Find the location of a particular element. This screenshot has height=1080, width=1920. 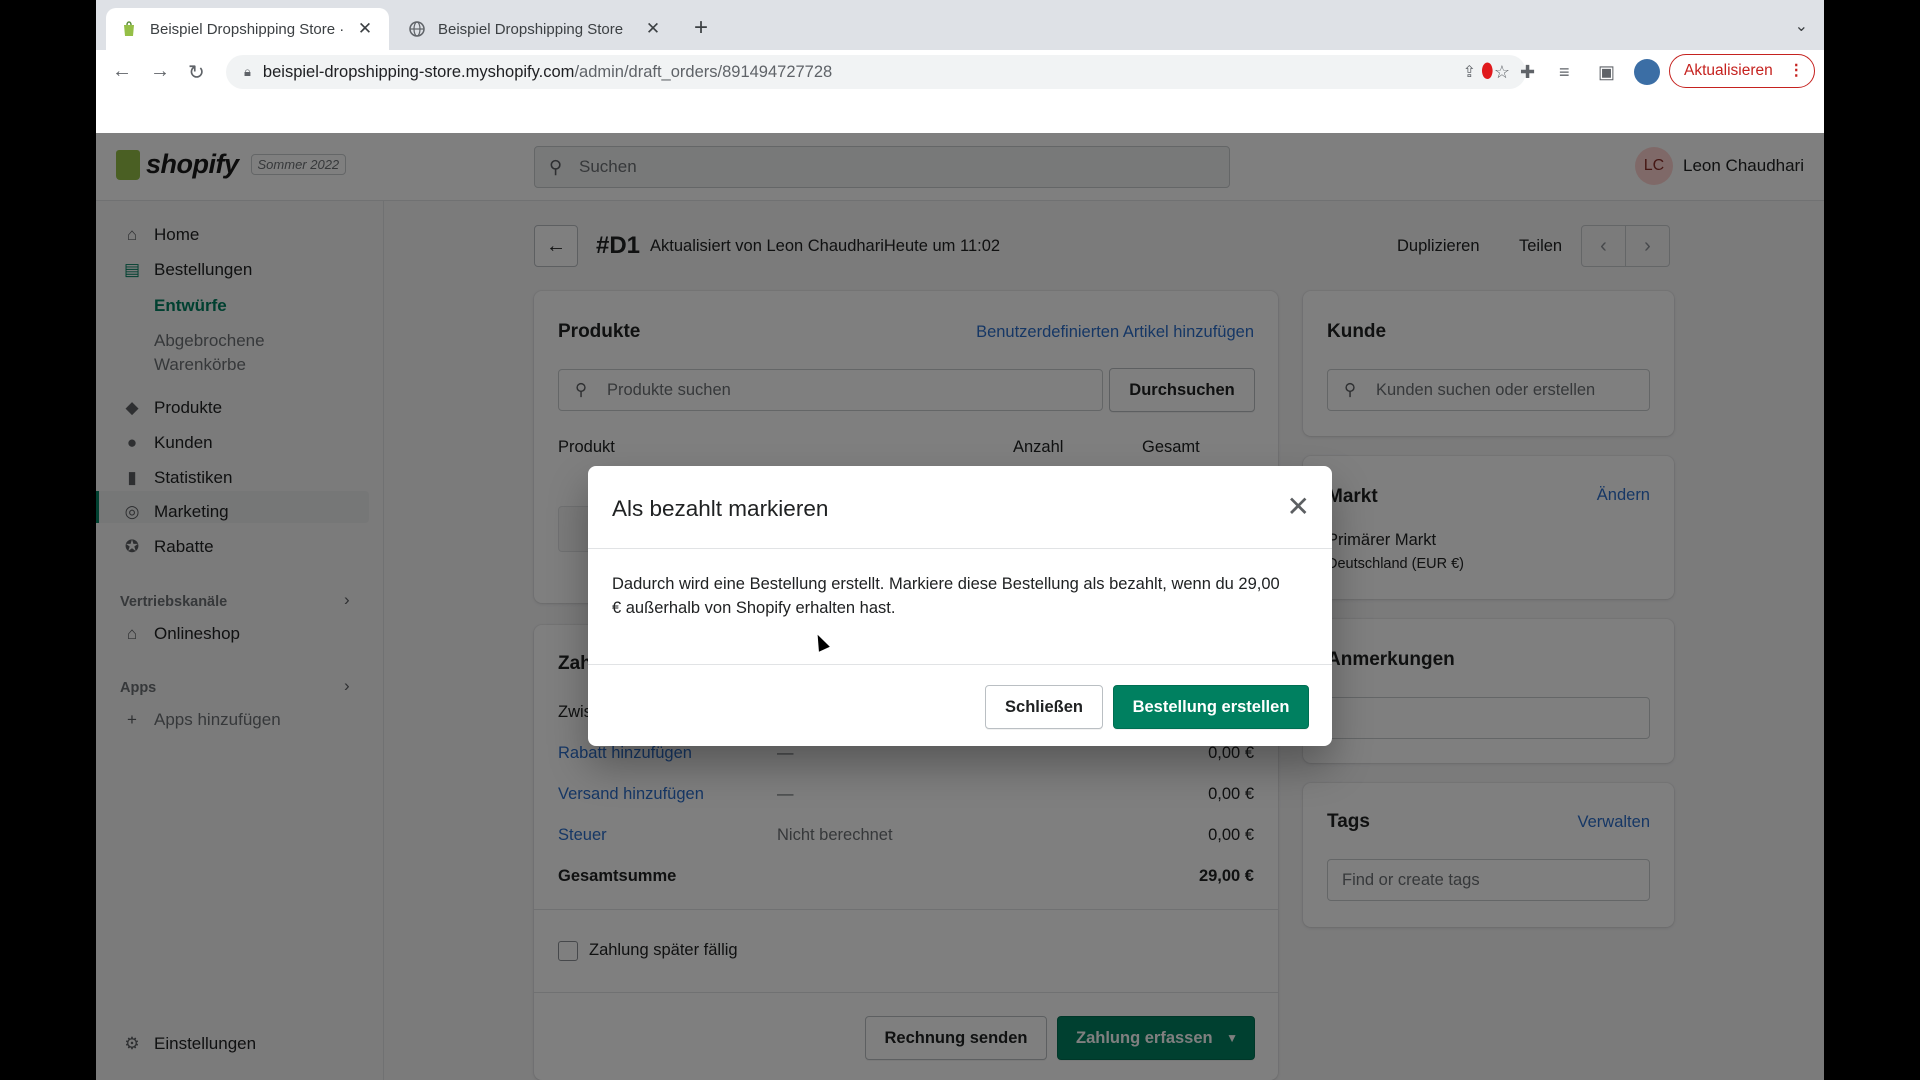

browser-tab-active: Beispiel Dropshipping Store · E ✕ is located at coordinates (247, 29).